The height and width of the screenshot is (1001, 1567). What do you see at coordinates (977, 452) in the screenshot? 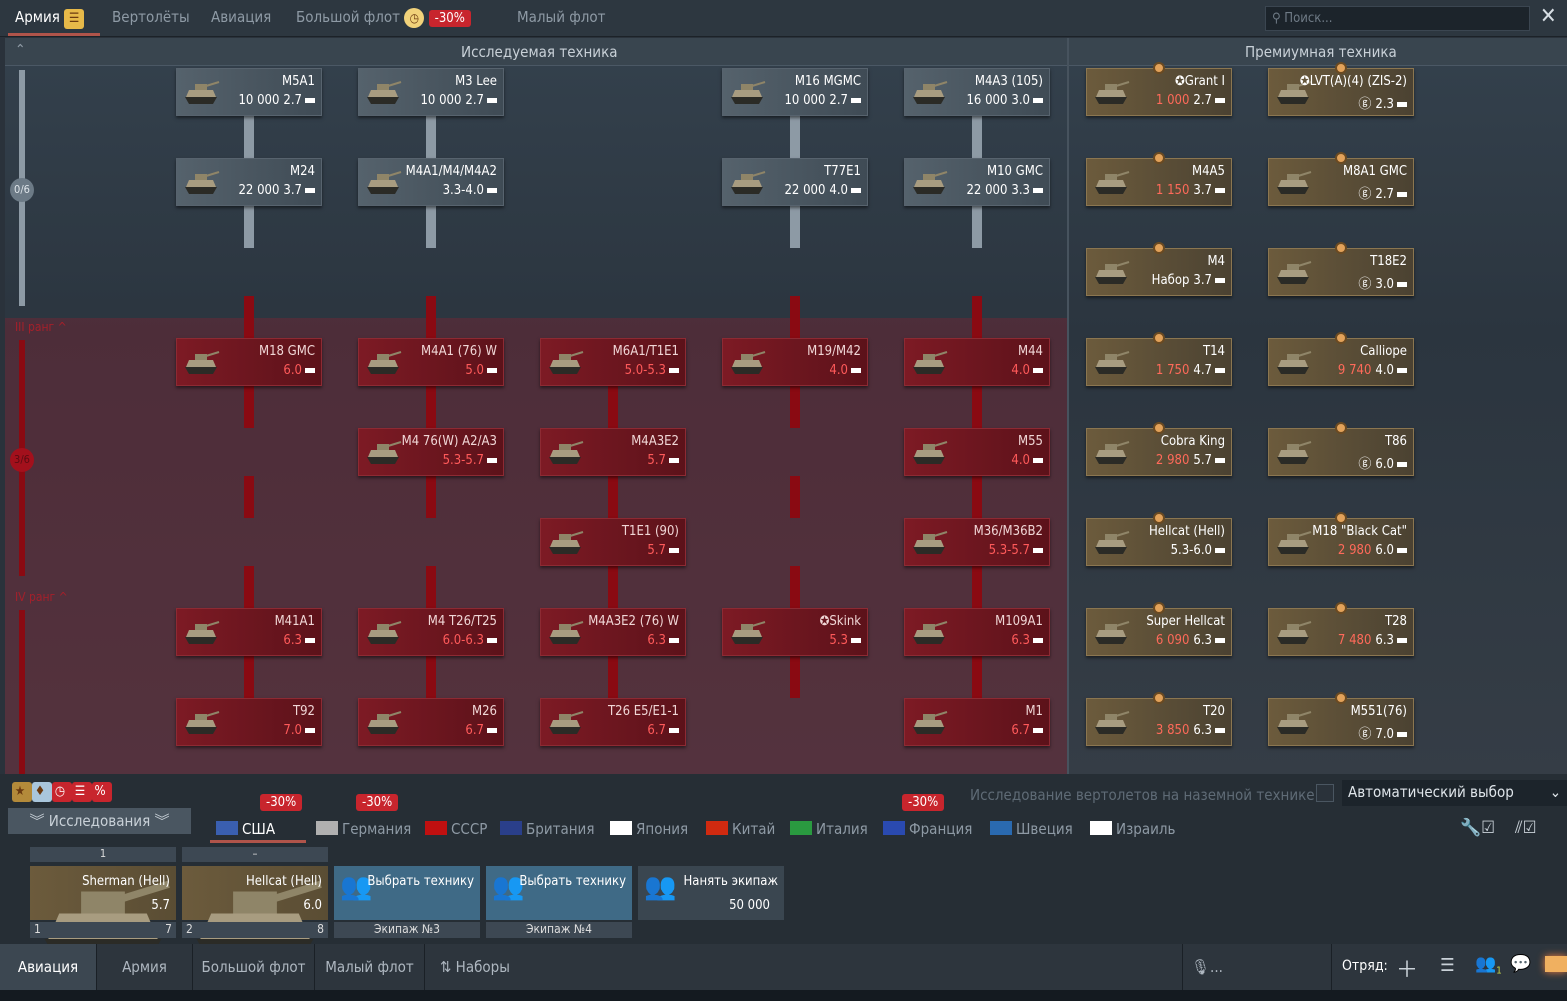
I see `vehicle-card: M55 4.0` at bounding box center [977, 452].